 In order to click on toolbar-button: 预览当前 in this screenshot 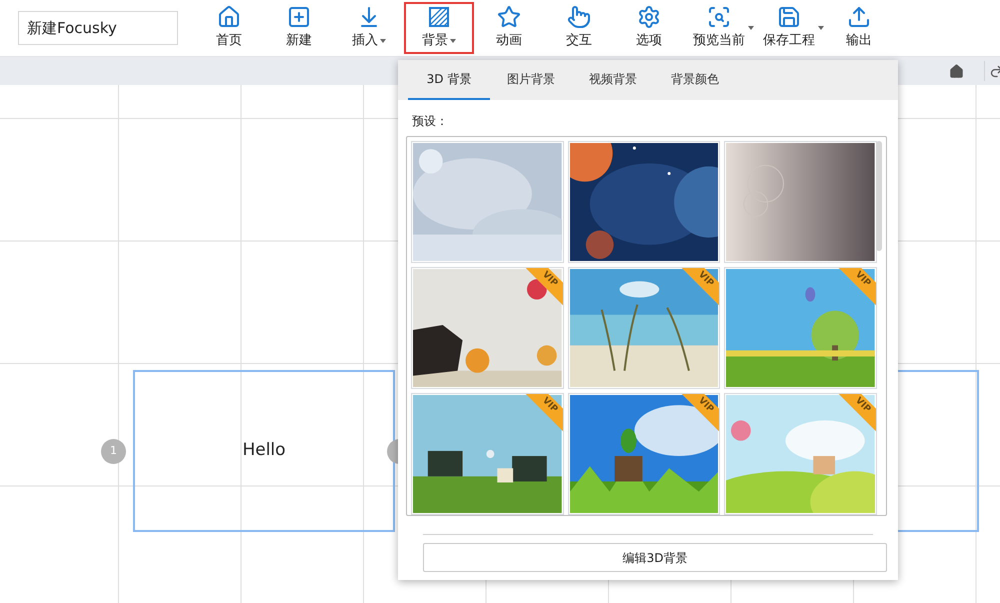, I will do `click(719, 28)`.